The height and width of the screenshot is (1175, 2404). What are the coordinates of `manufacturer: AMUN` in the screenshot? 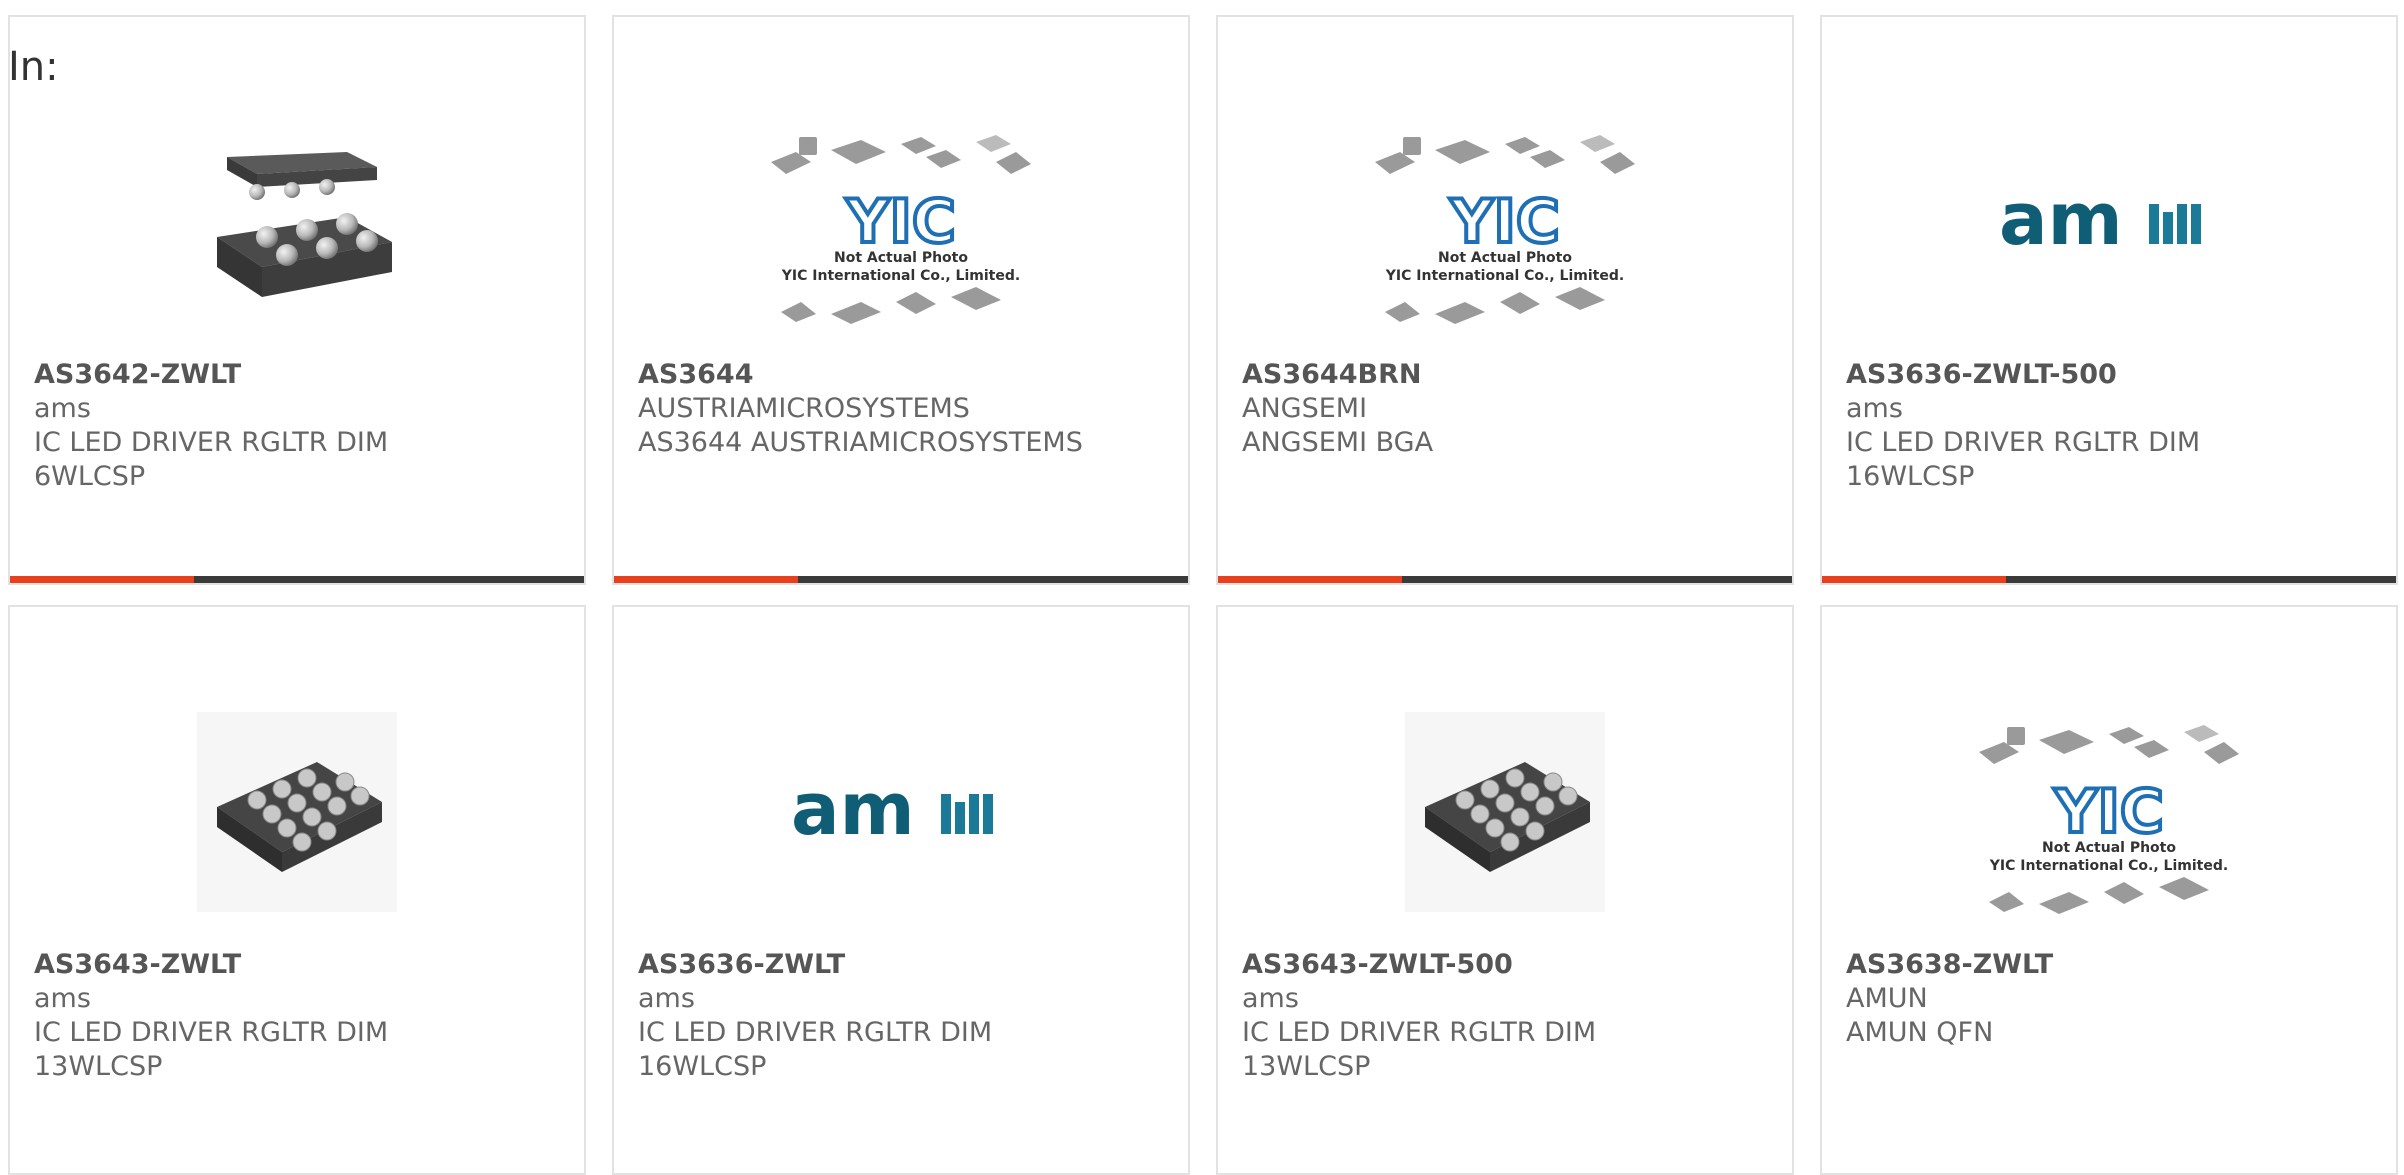 It's located at (1887, 998).